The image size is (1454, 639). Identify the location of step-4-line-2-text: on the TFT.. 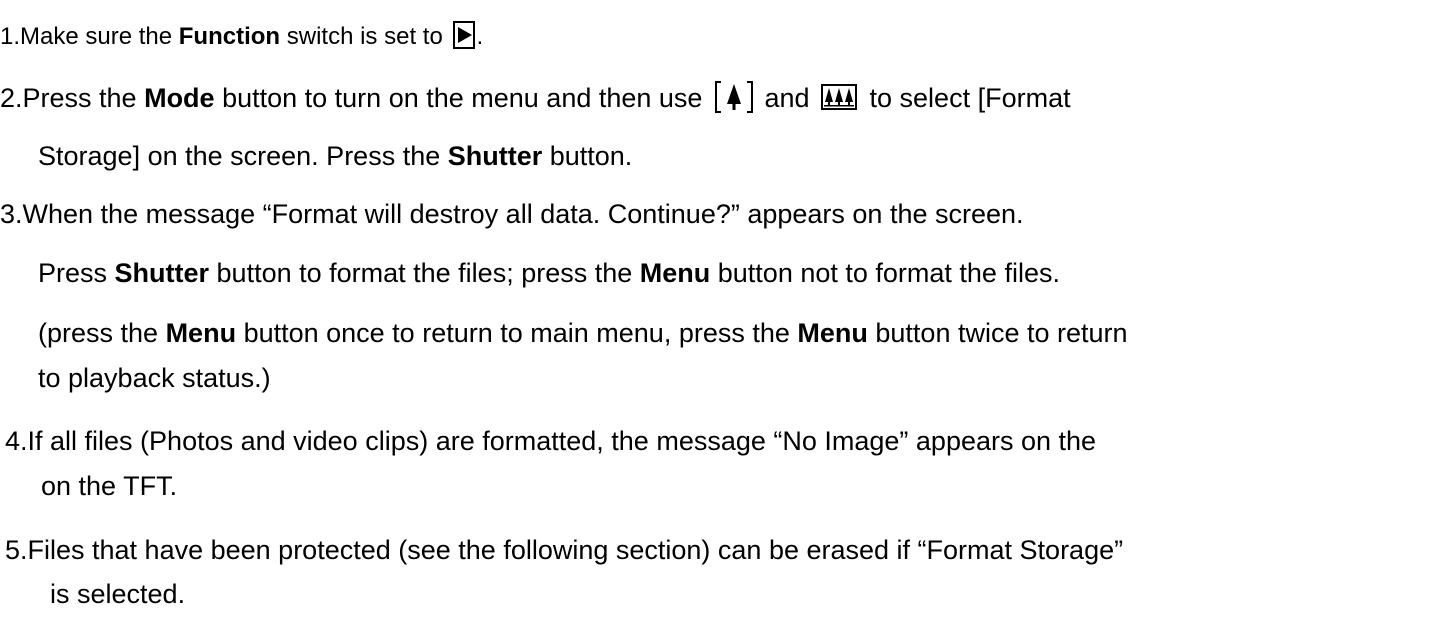
(109, 486).